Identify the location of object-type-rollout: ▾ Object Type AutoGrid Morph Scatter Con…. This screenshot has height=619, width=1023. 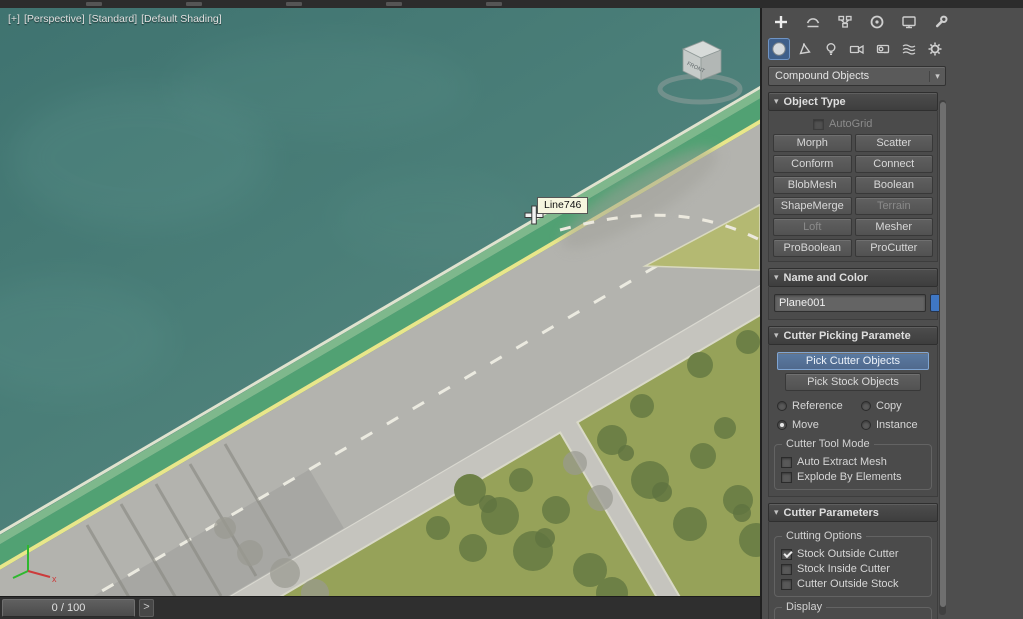
(853, 177).